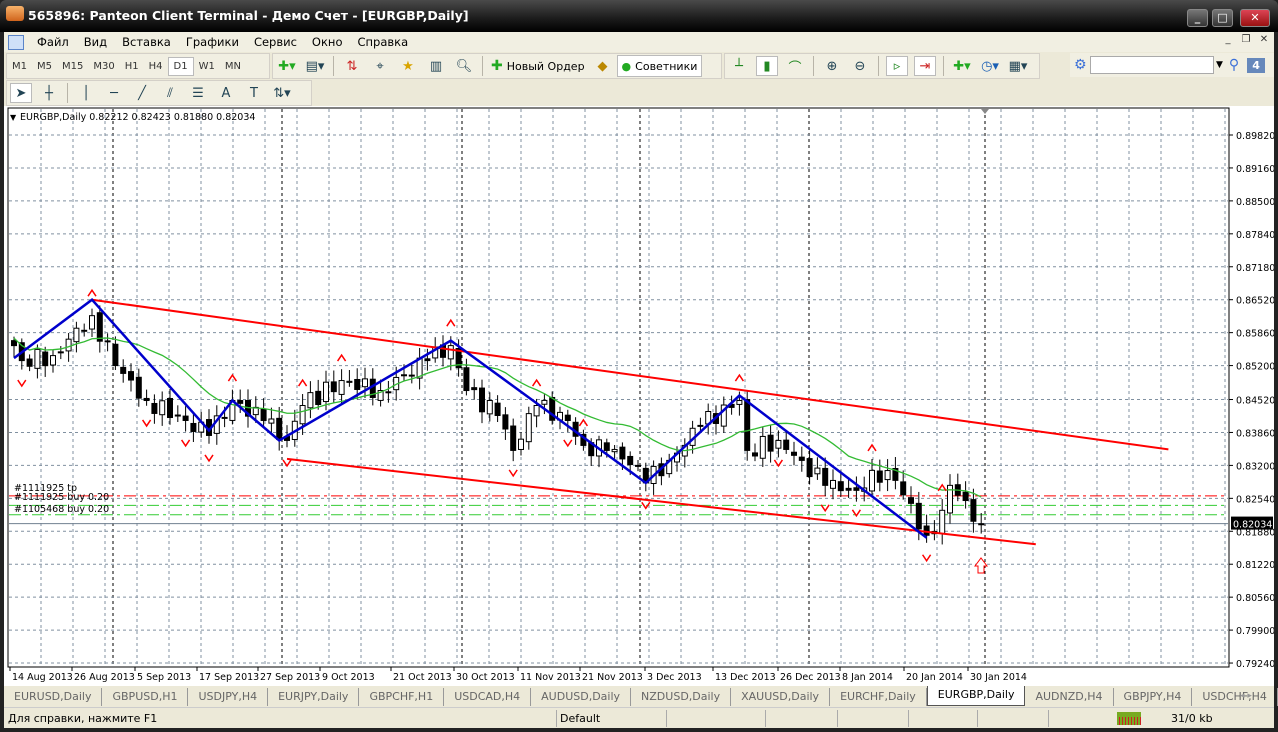 The image size is (1278, 732). What do you see at coordinates (1080, 65) in the screenshot?
I see `settings-gear-icon: ⚙` at bounding box center [1080, 65].